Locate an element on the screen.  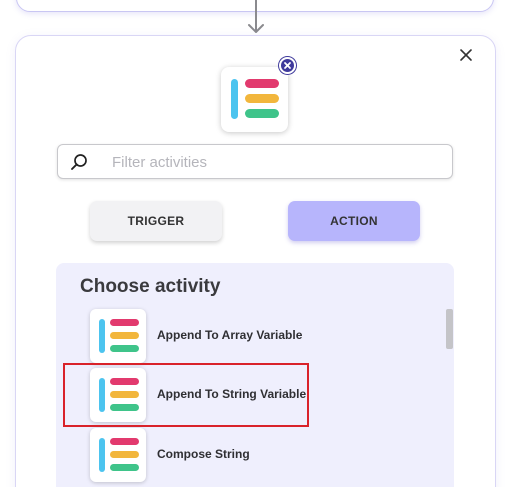
activity-item-label: Compose String is located at coordinates (203, 454).